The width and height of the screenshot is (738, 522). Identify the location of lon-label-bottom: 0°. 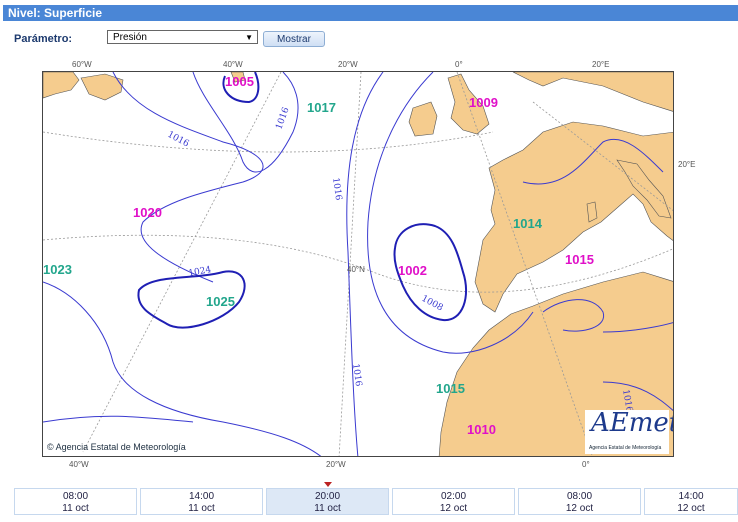
(586, 464).